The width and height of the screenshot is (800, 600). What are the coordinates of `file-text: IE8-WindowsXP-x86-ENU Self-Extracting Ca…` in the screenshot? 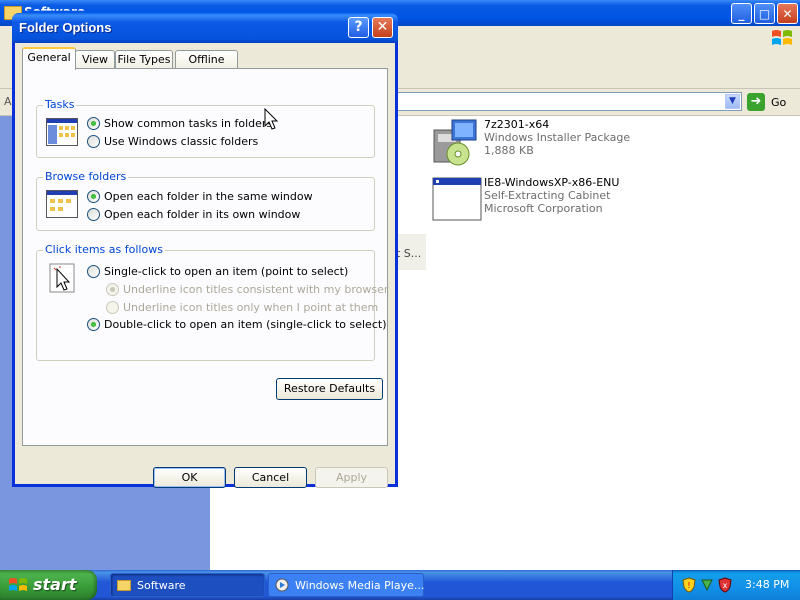 It's located at (551, 195).